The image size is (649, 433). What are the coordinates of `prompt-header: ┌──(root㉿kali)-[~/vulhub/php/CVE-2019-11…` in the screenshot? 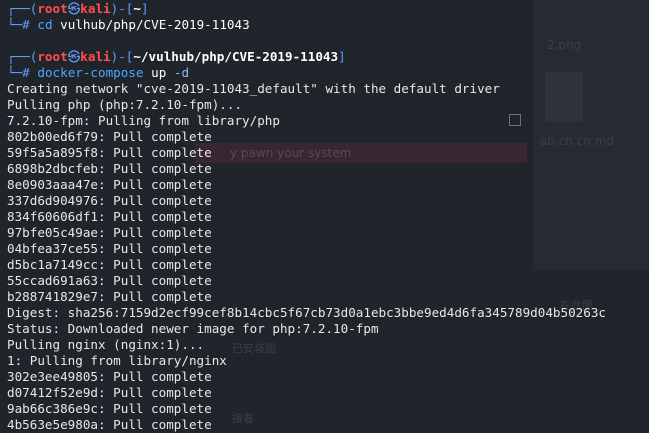 It's located at (176, 56).